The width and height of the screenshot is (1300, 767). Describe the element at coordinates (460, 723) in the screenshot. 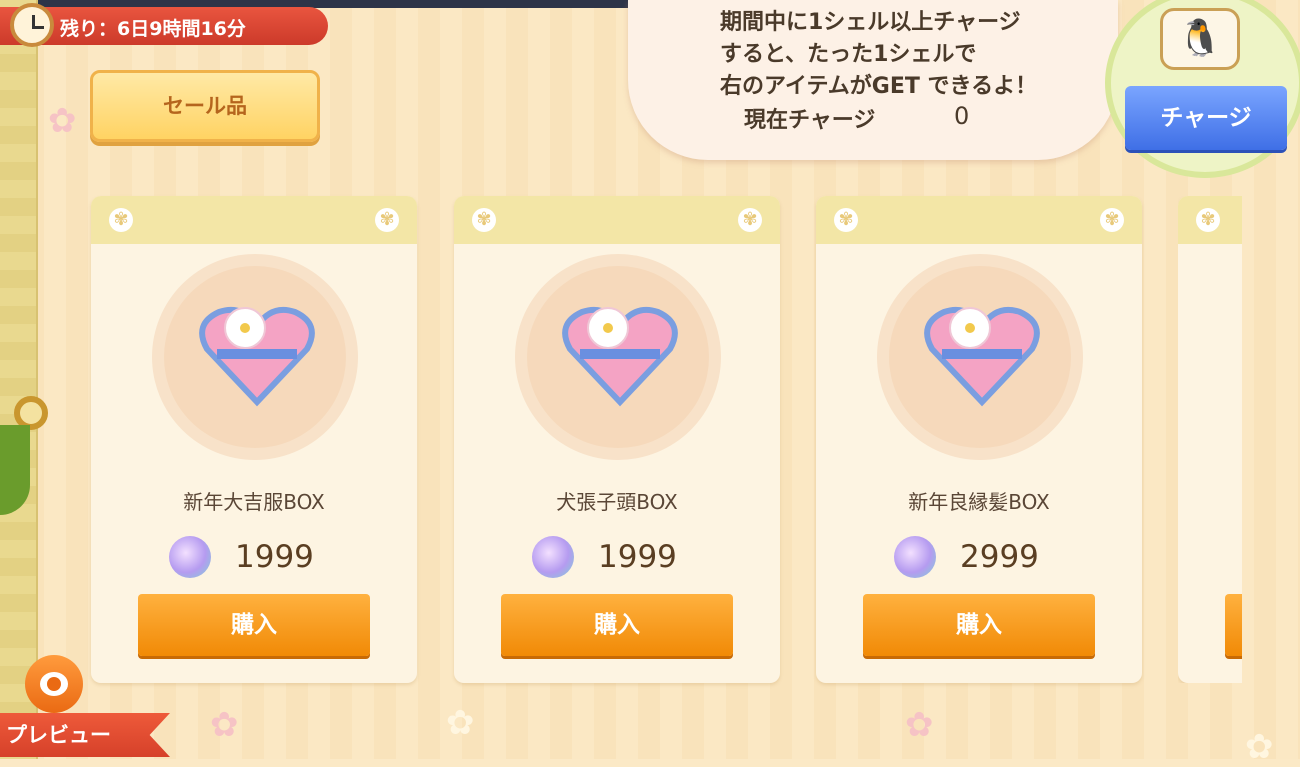

I see `white-flower-decoration: ✿` at that location.